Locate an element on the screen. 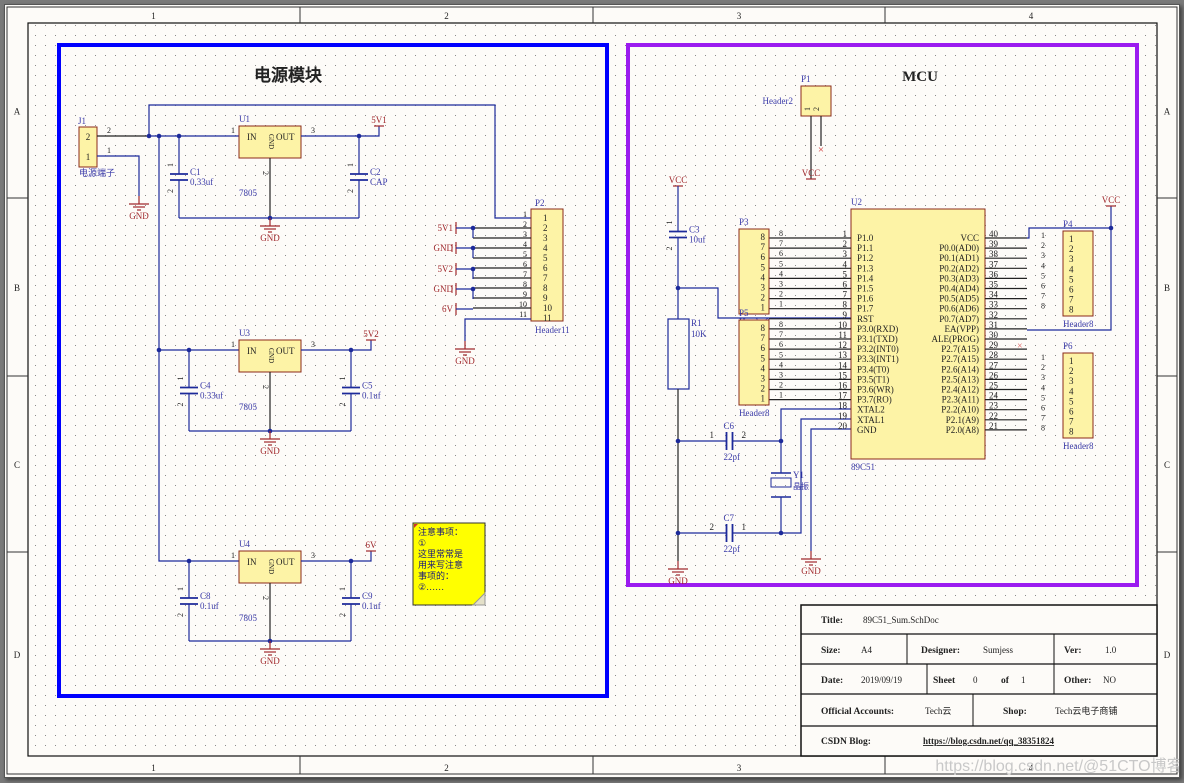 This screenshot has height=783, width=1184. component-ref: U3 is located at coordinates (244, 333).